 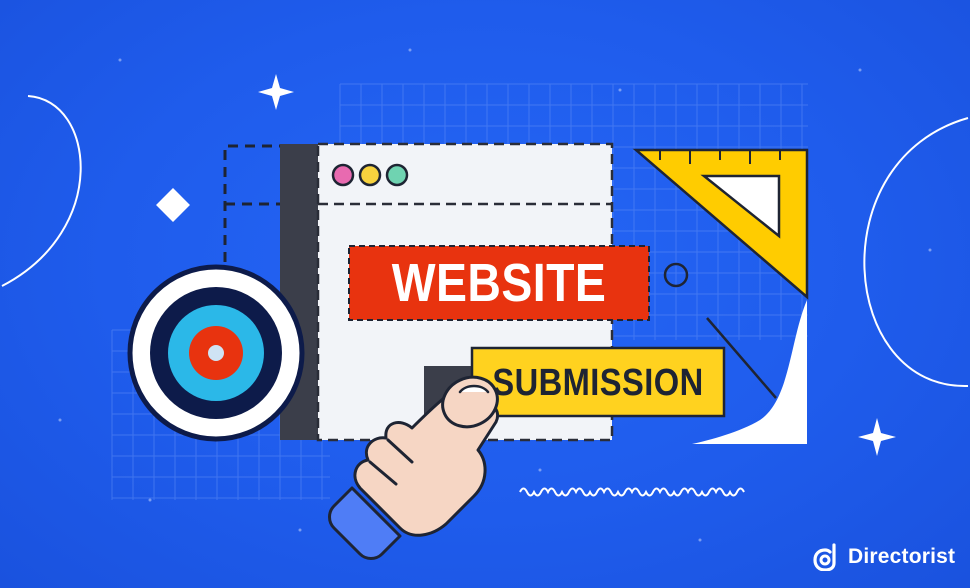 I want to click on target-icon, so click(x=216, y=353).